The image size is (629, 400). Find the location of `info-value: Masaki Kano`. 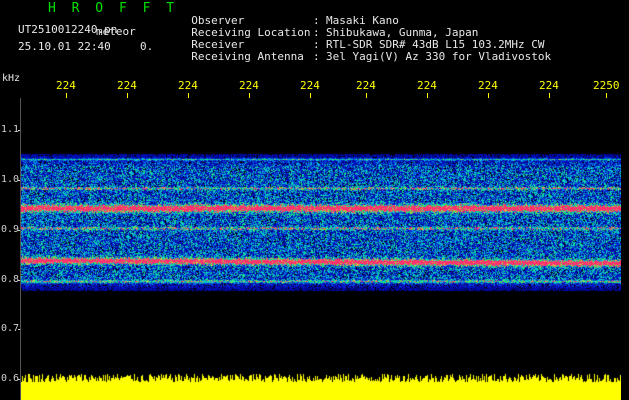

info-value: Masaki Kano is located at coordinates (362, 20).